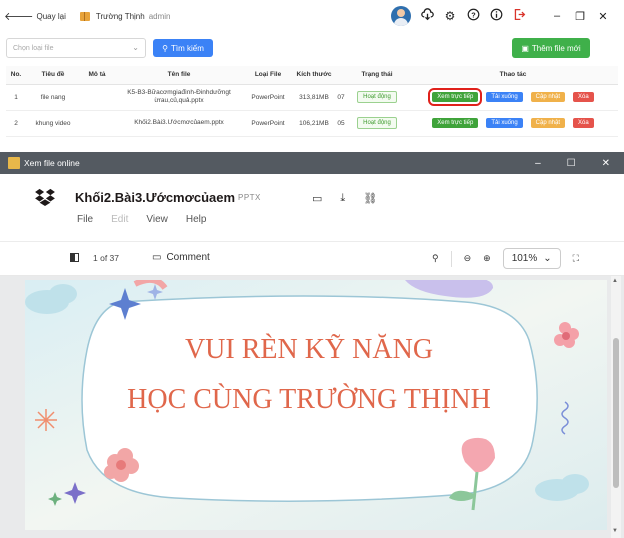 Image resolution: width=624 pixels, height=538 pixels. I want to click on sun-decoration, so click(46, 420).